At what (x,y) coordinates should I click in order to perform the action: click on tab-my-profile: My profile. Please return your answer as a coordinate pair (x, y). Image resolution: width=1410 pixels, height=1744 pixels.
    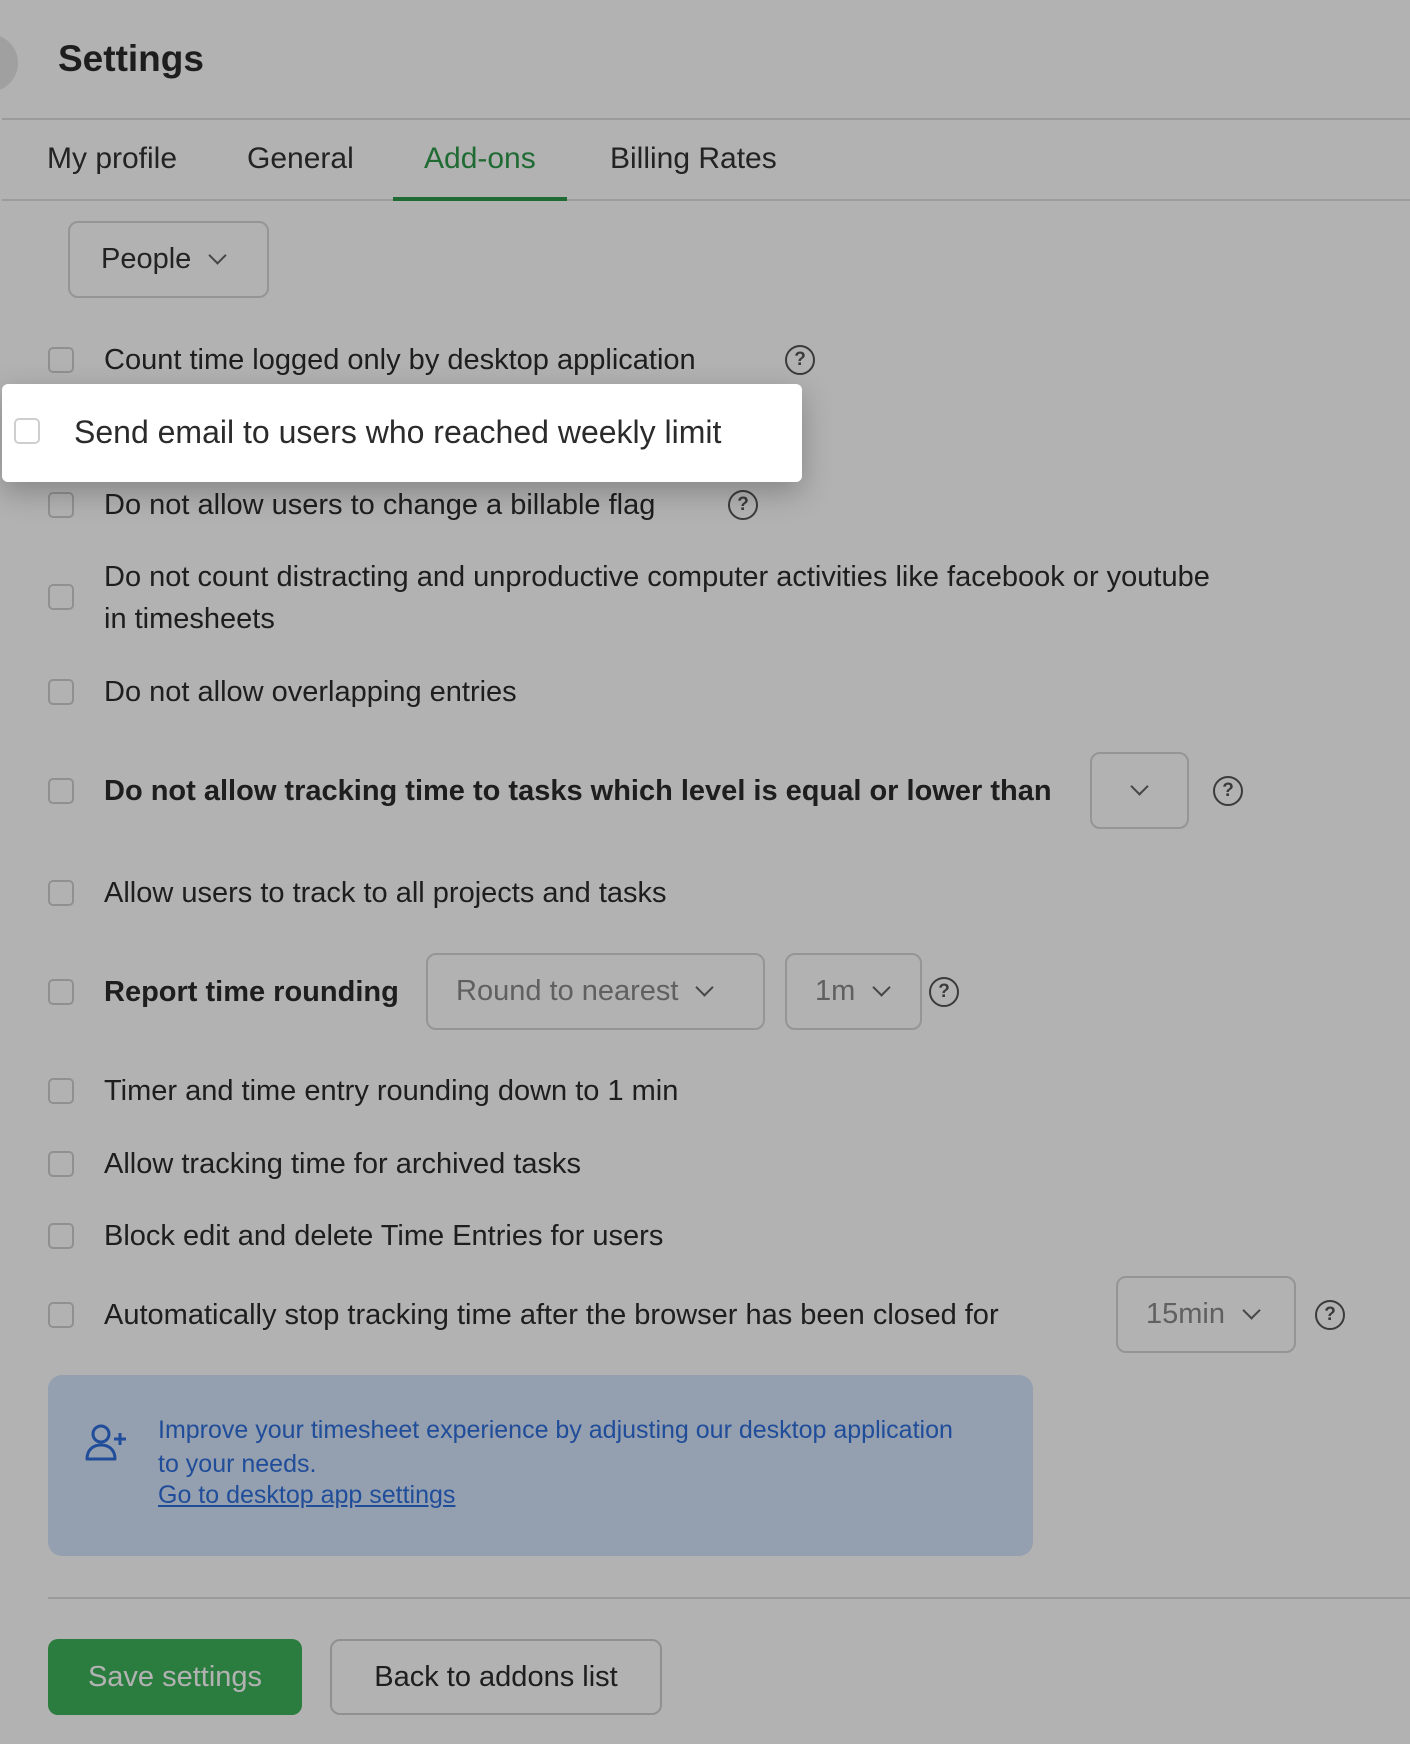
    Looking at the image, I should click on (112, 171).